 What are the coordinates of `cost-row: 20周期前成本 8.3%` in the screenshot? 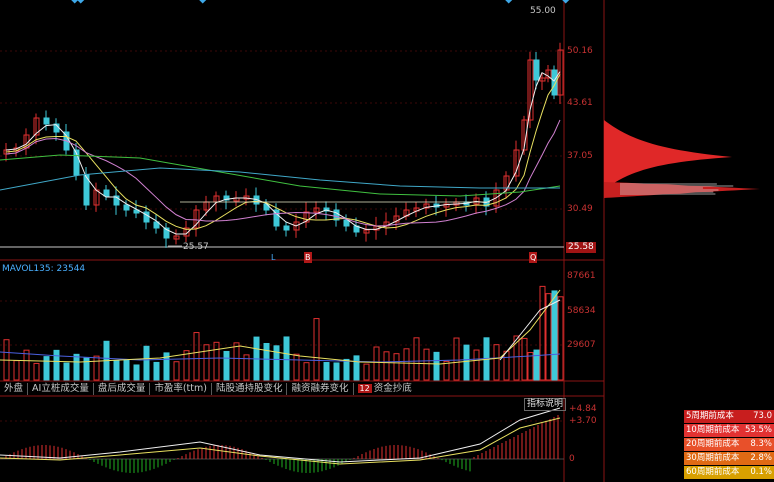 It's located at (729, 445).